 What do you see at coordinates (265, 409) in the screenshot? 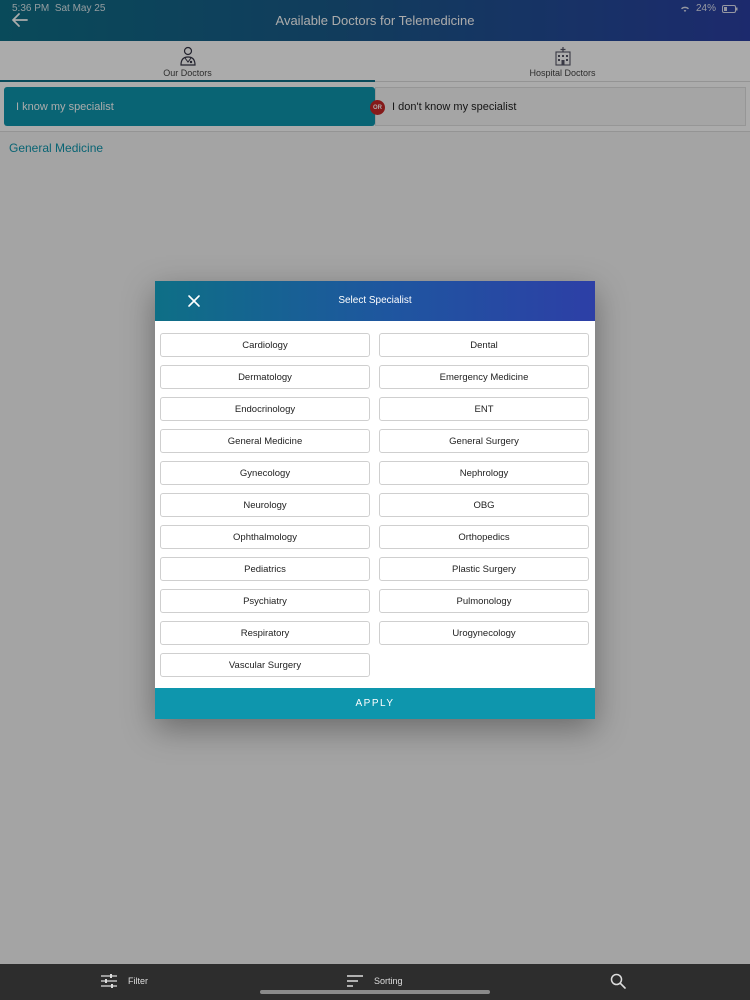
I see `specialist-option: Endocrinology` at bounding box center [265, 409].